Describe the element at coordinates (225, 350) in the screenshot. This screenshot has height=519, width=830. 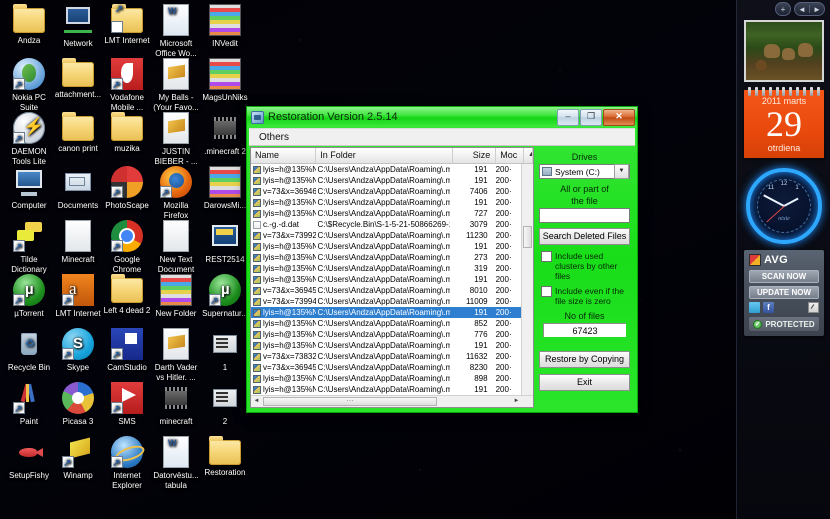
I see `desktop-icon: 1` at that location.